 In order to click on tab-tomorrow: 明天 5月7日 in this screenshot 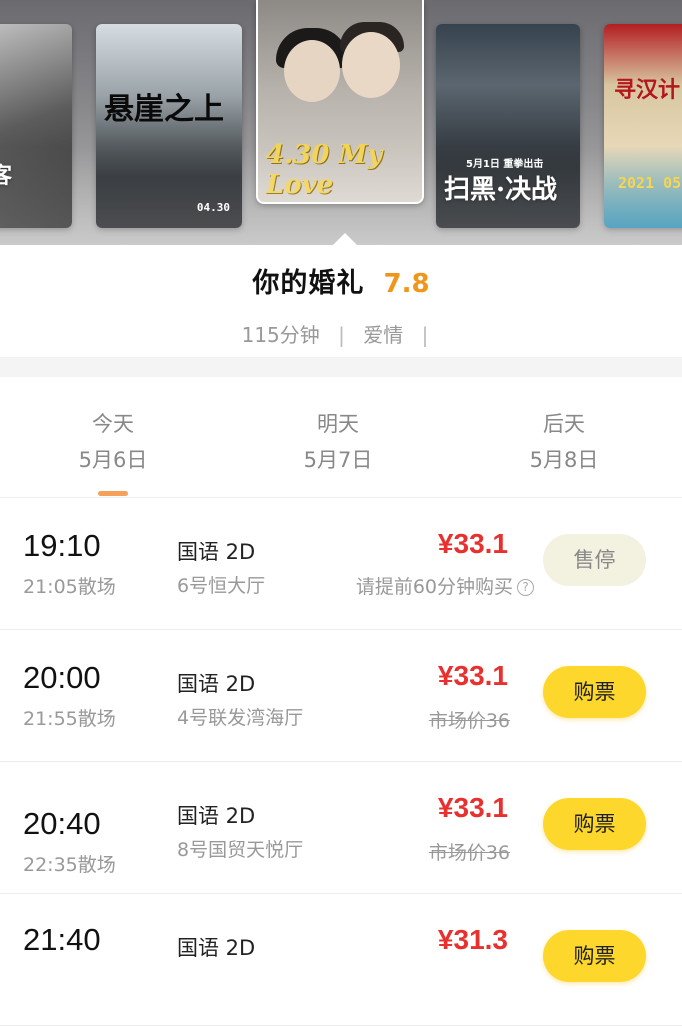, I will do `click(338, 443)`.